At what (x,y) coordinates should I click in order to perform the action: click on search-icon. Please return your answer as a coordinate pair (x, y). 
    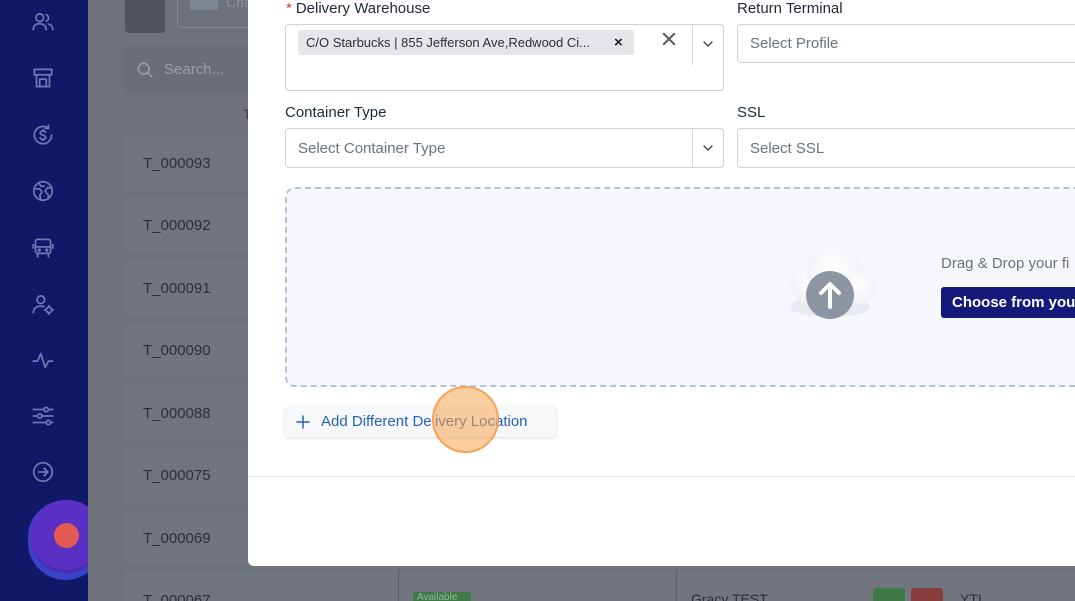
    Looking at the image, I should click on (145, 70).